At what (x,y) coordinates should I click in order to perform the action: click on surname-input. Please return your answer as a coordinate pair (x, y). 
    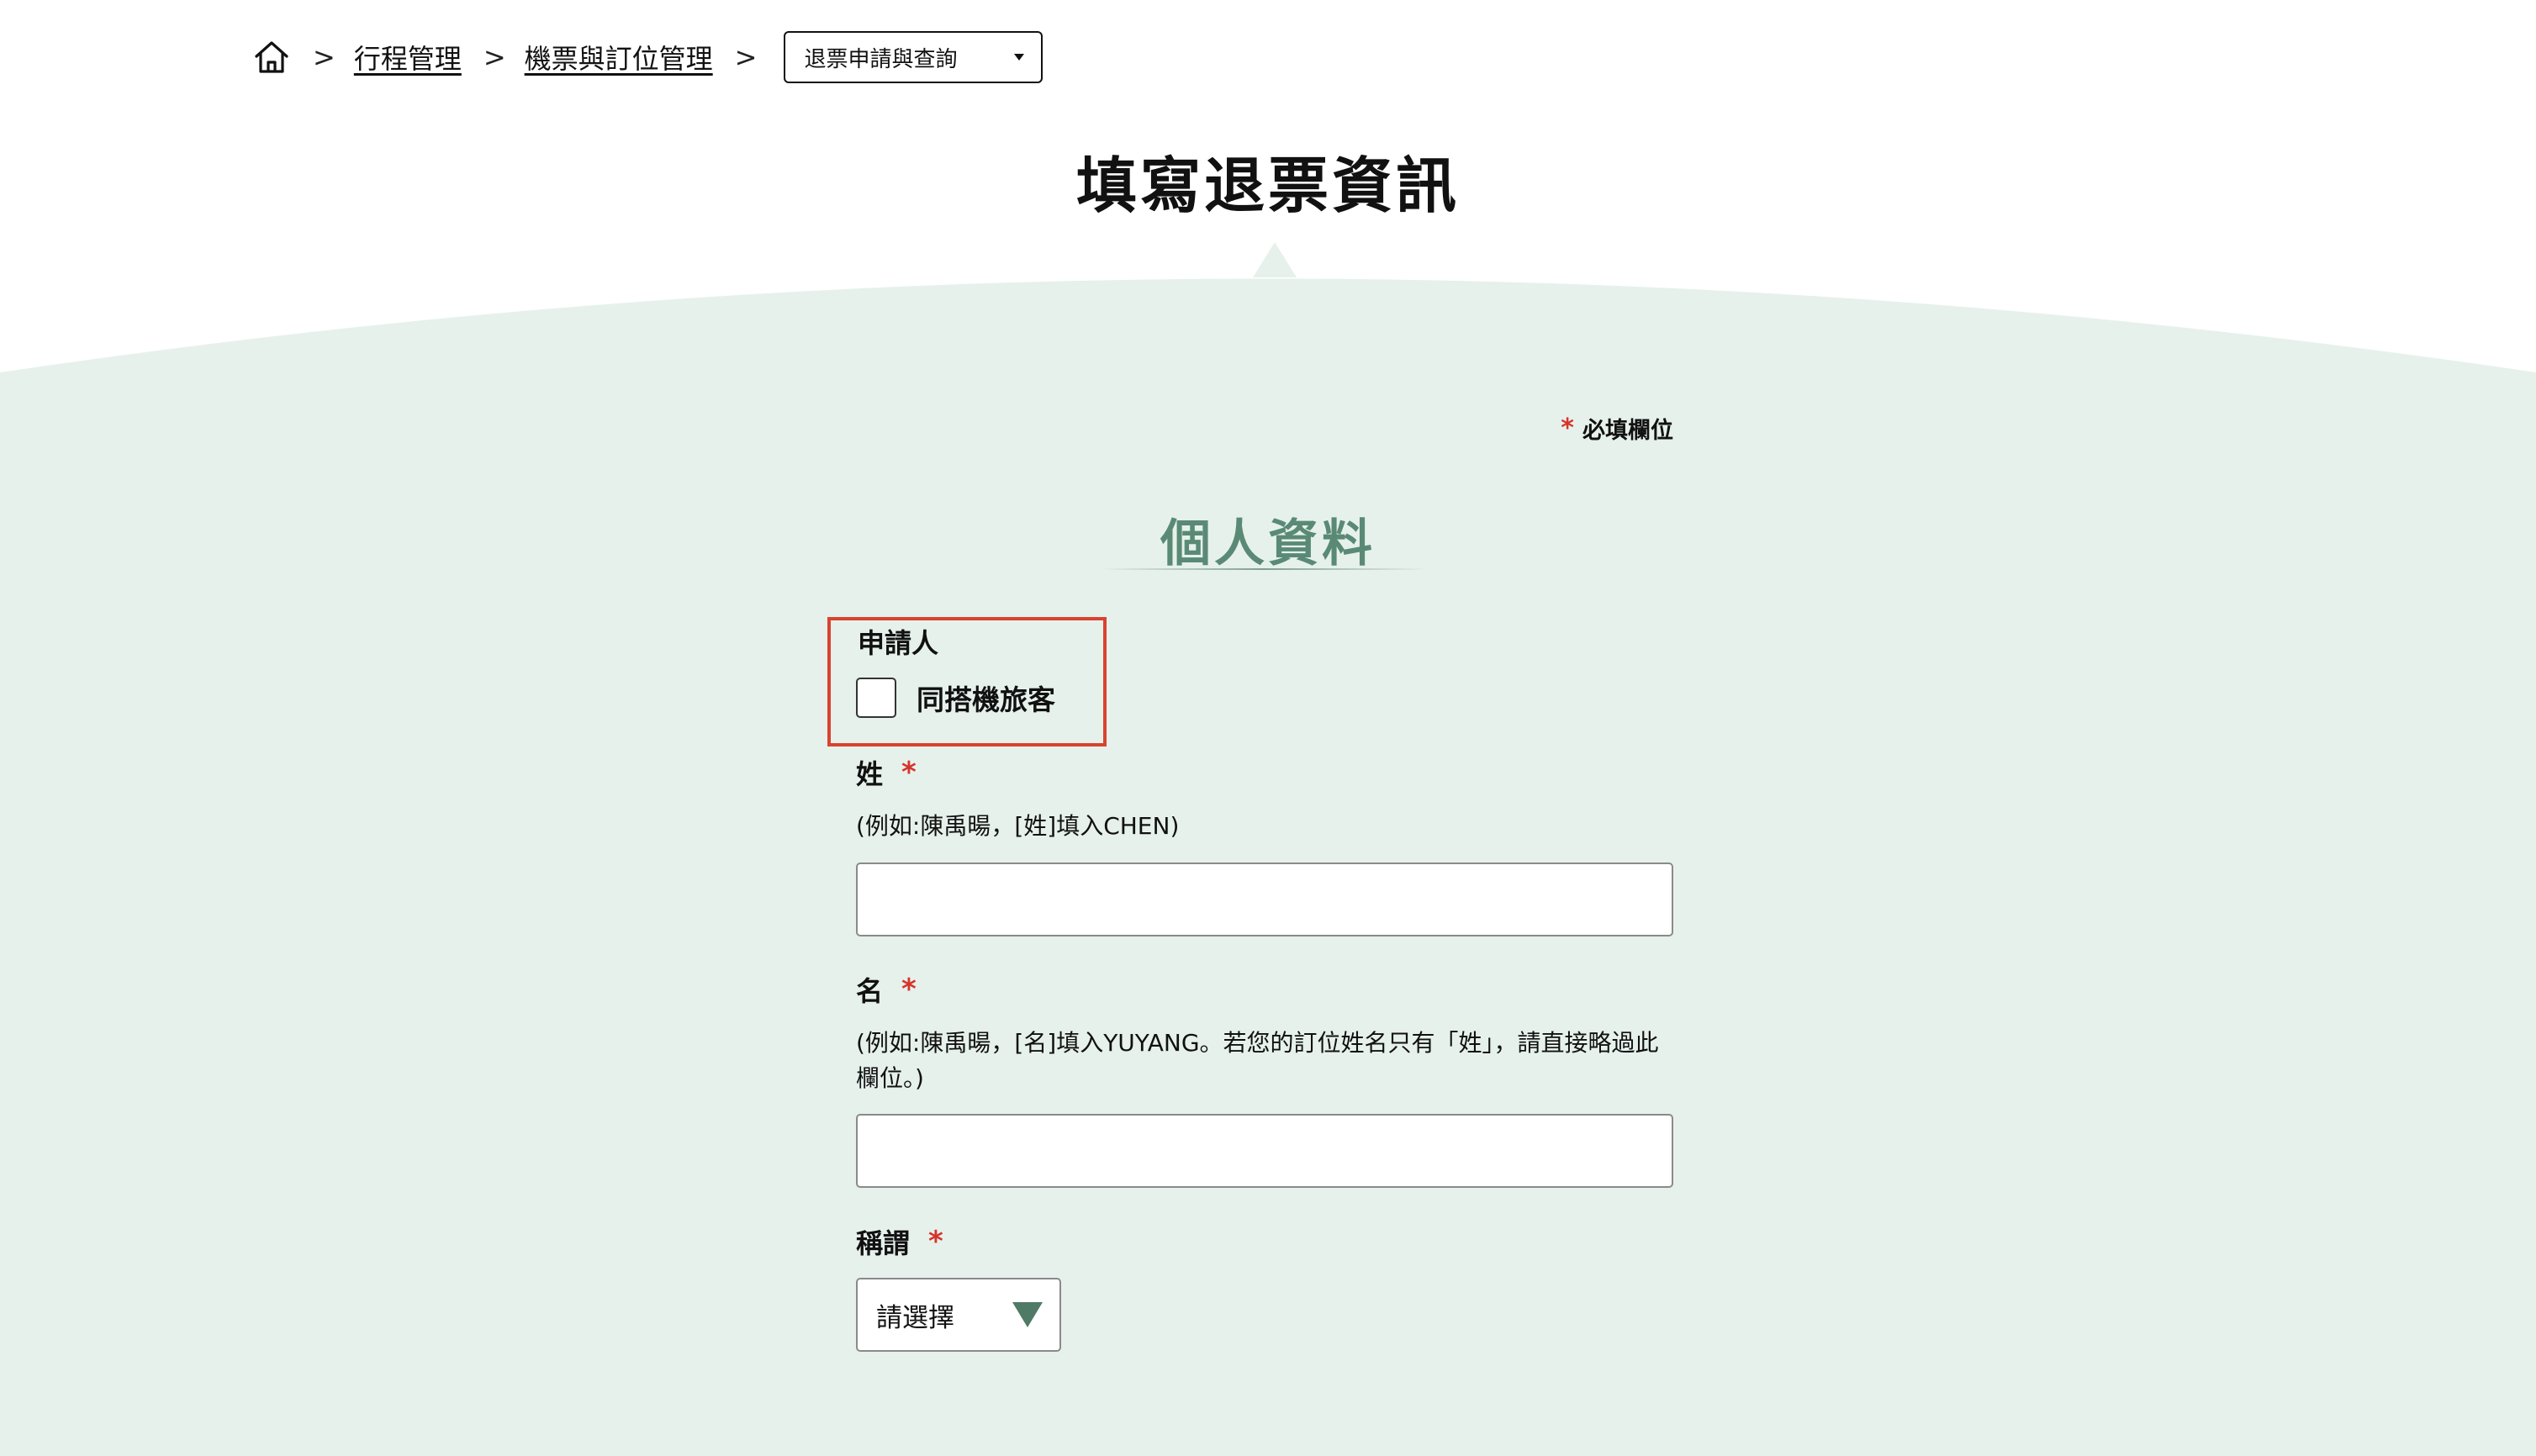
    Looking at the image, I should click on (1264, 900).